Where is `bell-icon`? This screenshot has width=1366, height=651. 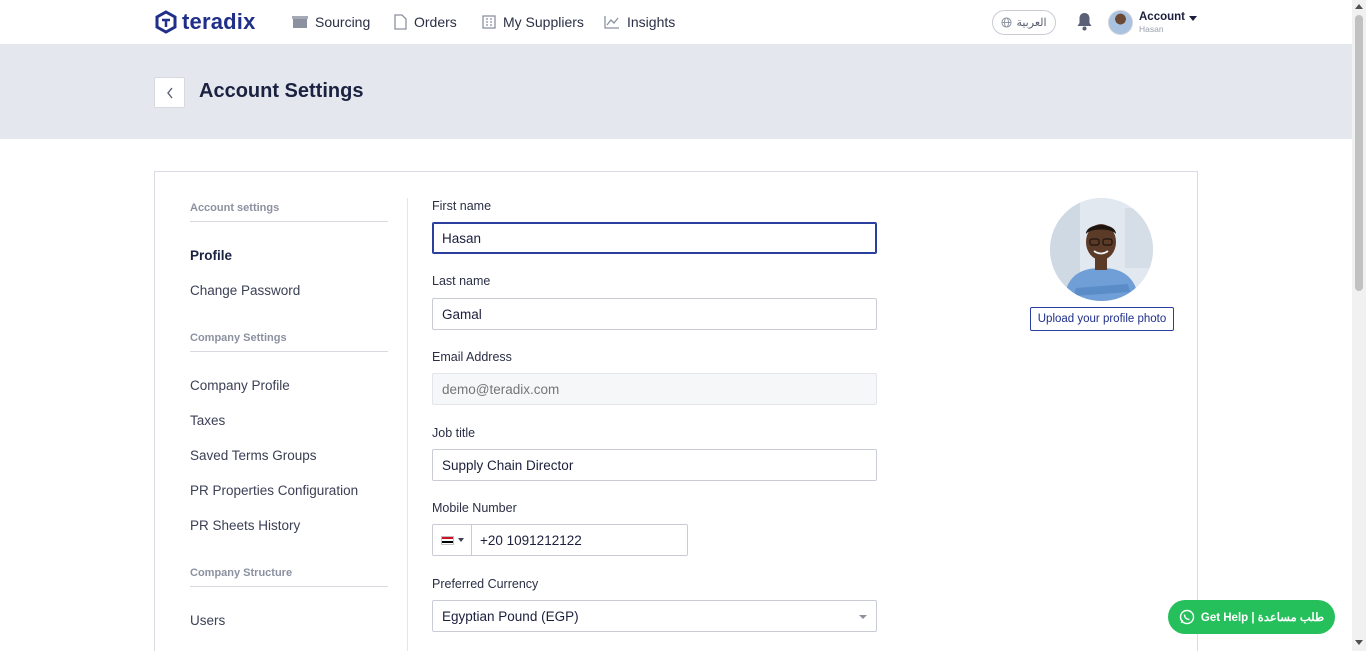
bell-icon is located at coordinates (1084, 22).